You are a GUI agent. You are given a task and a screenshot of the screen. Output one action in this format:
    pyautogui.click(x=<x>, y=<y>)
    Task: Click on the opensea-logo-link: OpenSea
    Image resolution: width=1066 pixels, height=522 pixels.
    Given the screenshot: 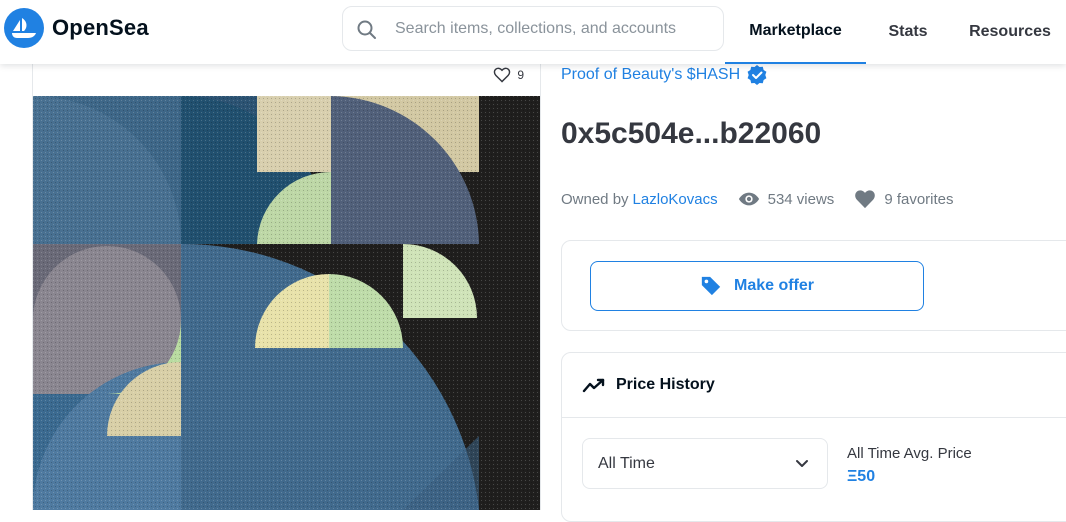 What is the action you would take?
    pyautogui.click(x=76, y=28)
    